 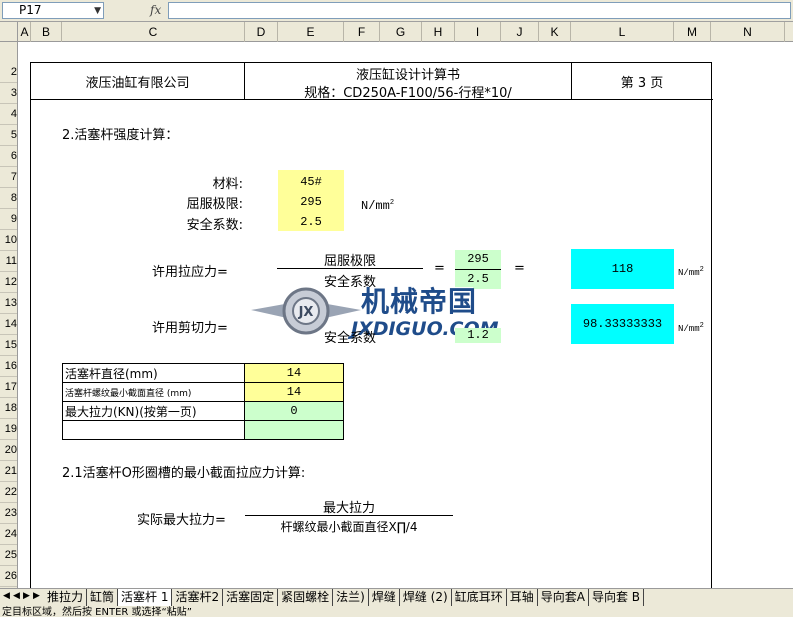 What do you see at coordinates (155, 10) in the screenshot?
I see `function-icon: fx` at bounding box center [155, 10].